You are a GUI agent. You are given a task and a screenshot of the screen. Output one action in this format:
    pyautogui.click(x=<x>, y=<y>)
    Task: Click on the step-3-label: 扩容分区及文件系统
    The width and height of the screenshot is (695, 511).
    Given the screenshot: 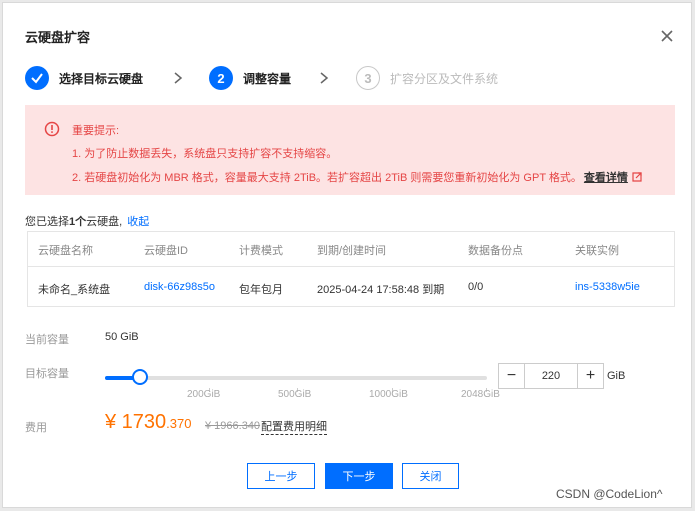 What is the action you would take?
    pyautogui.click(x=444, y=78)
    